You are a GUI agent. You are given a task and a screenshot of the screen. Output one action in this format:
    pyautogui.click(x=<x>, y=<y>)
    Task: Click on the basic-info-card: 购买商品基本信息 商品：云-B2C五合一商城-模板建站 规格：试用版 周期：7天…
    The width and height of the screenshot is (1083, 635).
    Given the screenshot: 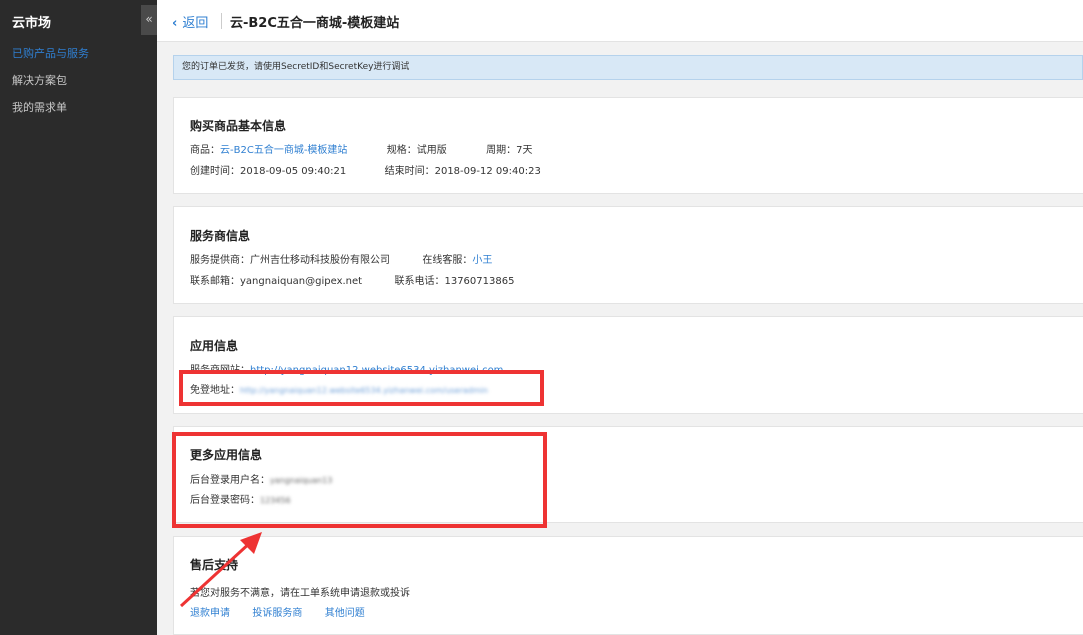 What is the action you would take?
    pyautogui.click(x=628, y=145)
    